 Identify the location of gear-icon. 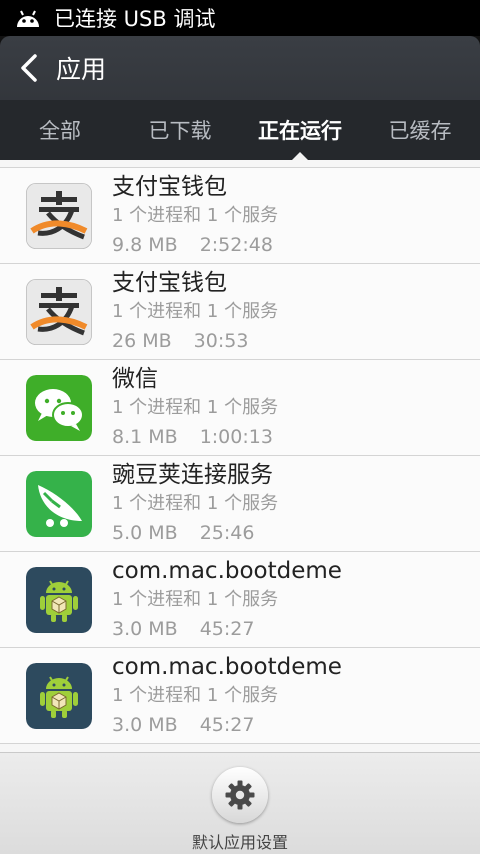
(240, 795).